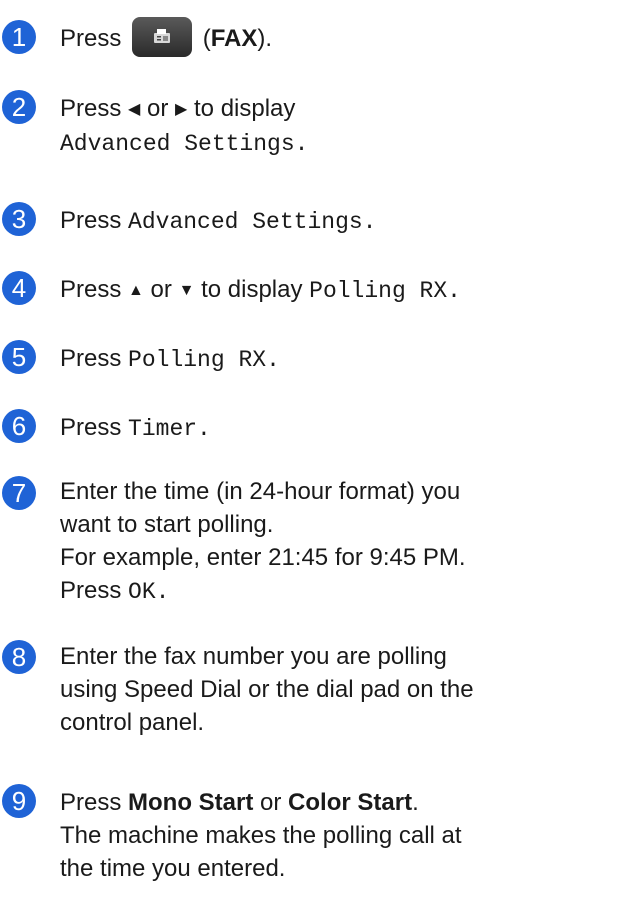  Describe the element at coordinates (19, 801) in the screenshot. I see `step-number: 9` at that location.